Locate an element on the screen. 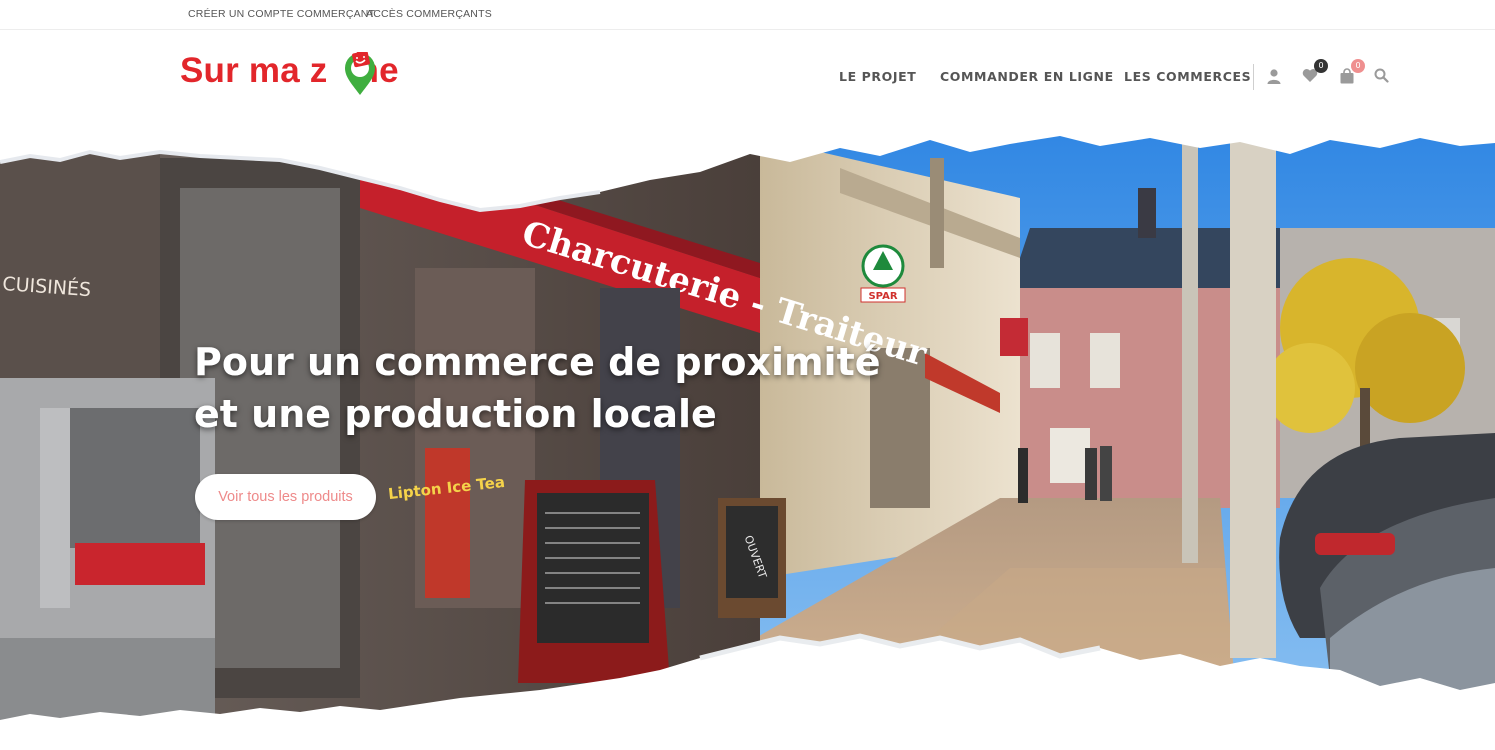 The width and height of the screenshot is (1495, 750). nav-commander-en-ligne: COMMANDER EN LIGNE is located at coordinates (1027, 76).